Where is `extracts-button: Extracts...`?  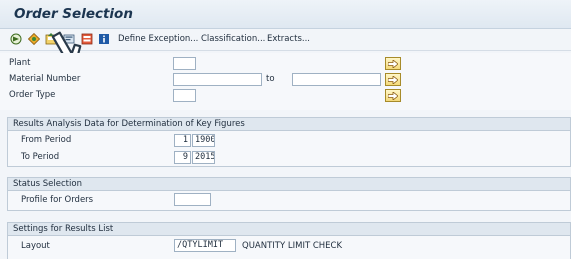
extracts-button: Extracts... is located at coordinates (288, 39).